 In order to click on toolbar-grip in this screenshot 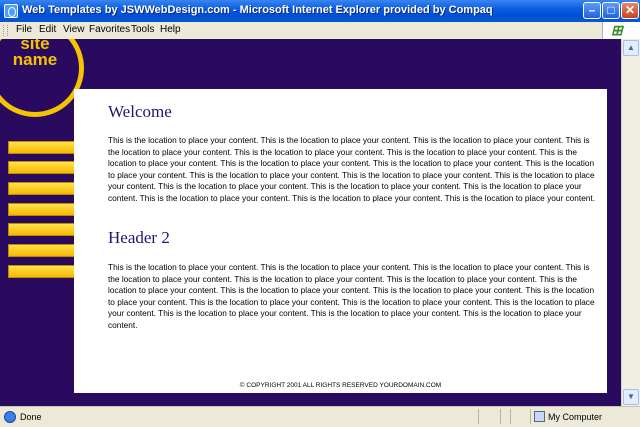, I will do `click(5, 30)`.